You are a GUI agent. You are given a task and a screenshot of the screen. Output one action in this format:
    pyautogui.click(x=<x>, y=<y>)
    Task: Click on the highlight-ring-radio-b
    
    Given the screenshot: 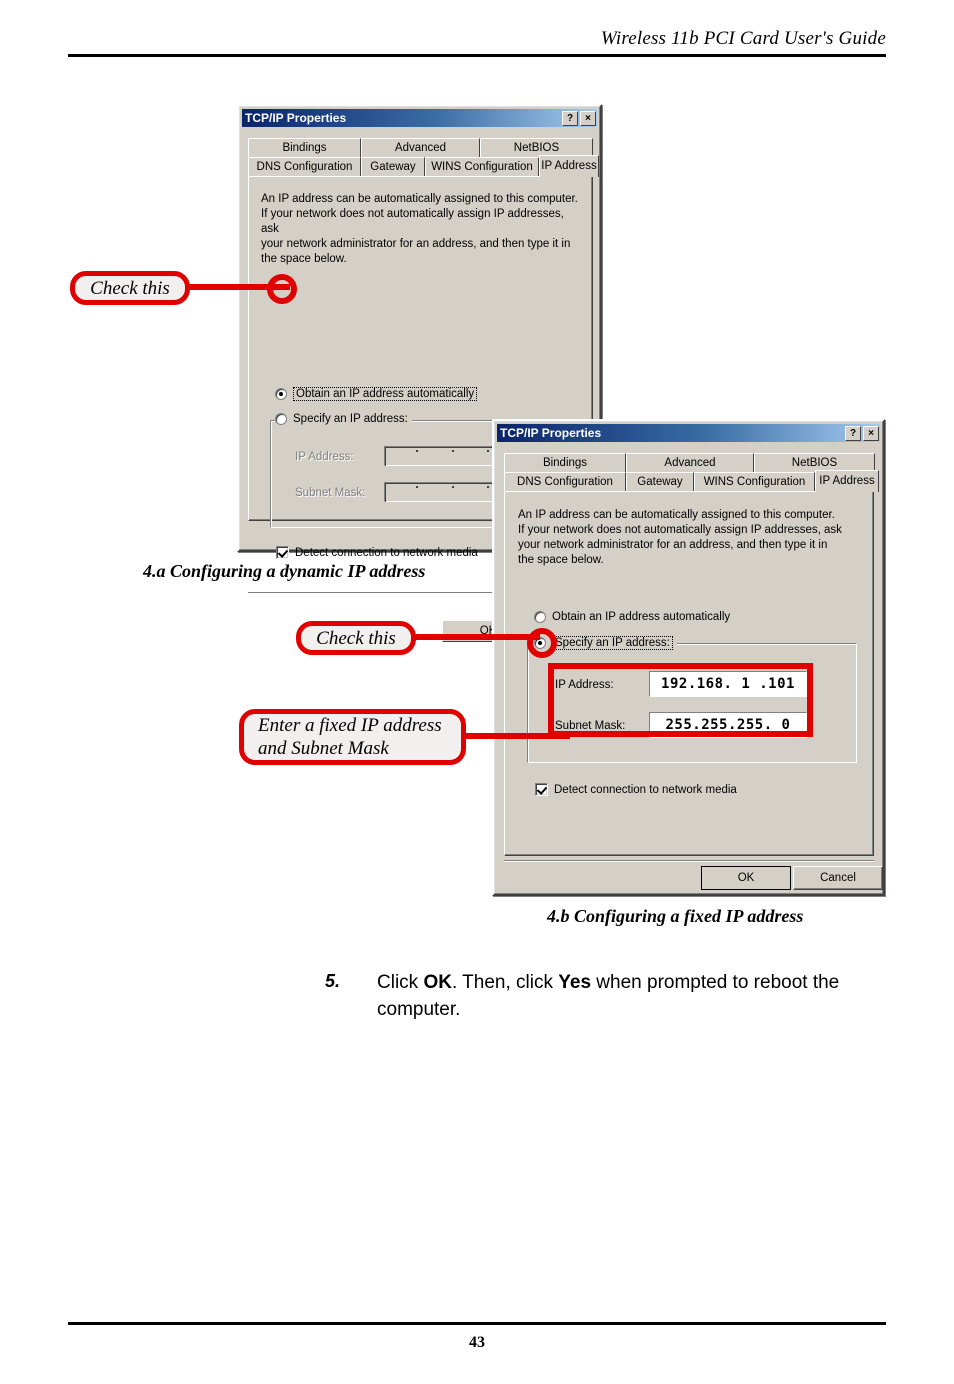 What is the action you would take?
    pyautogui.click(x=542, y=643)
    